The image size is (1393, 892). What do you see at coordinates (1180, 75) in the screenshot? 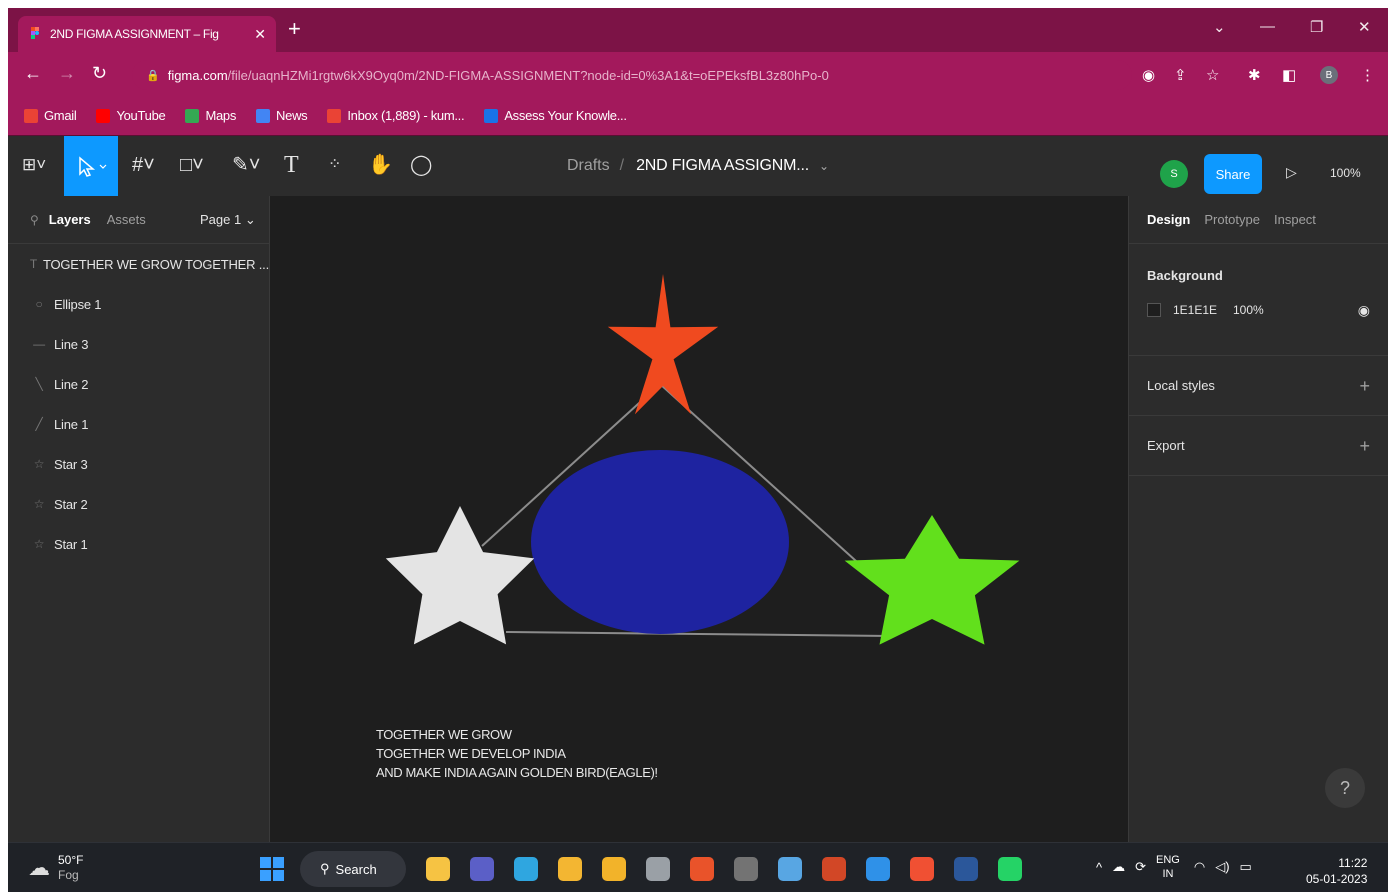
I see `share-page-icon: ⇪` at bounding box center [1180, 75].